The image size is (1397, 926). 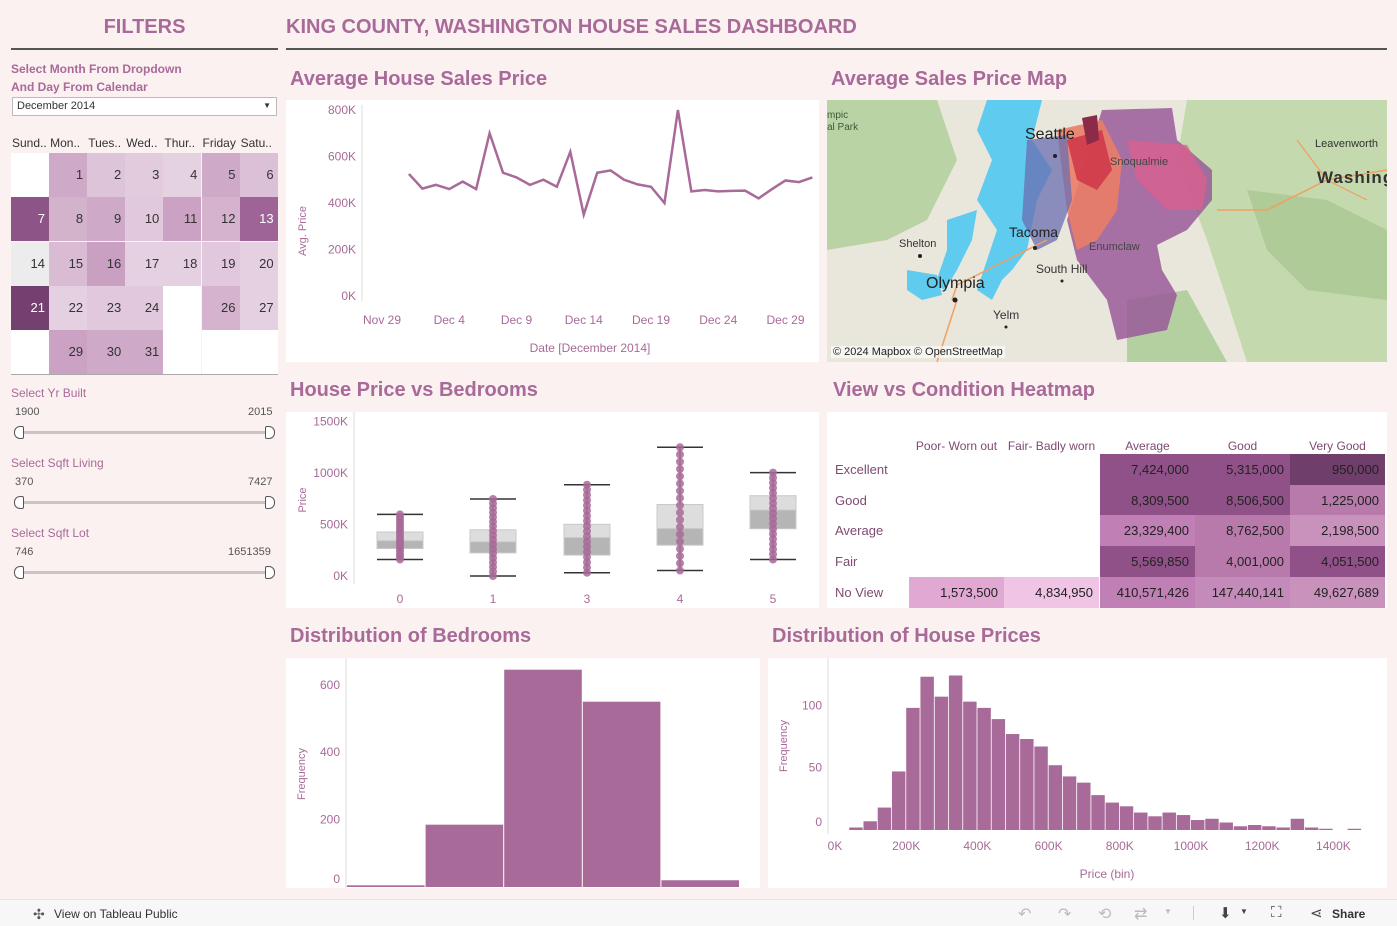 I want to click on heatmap-cell: 8,762,500, so click(x=1242, y=530).